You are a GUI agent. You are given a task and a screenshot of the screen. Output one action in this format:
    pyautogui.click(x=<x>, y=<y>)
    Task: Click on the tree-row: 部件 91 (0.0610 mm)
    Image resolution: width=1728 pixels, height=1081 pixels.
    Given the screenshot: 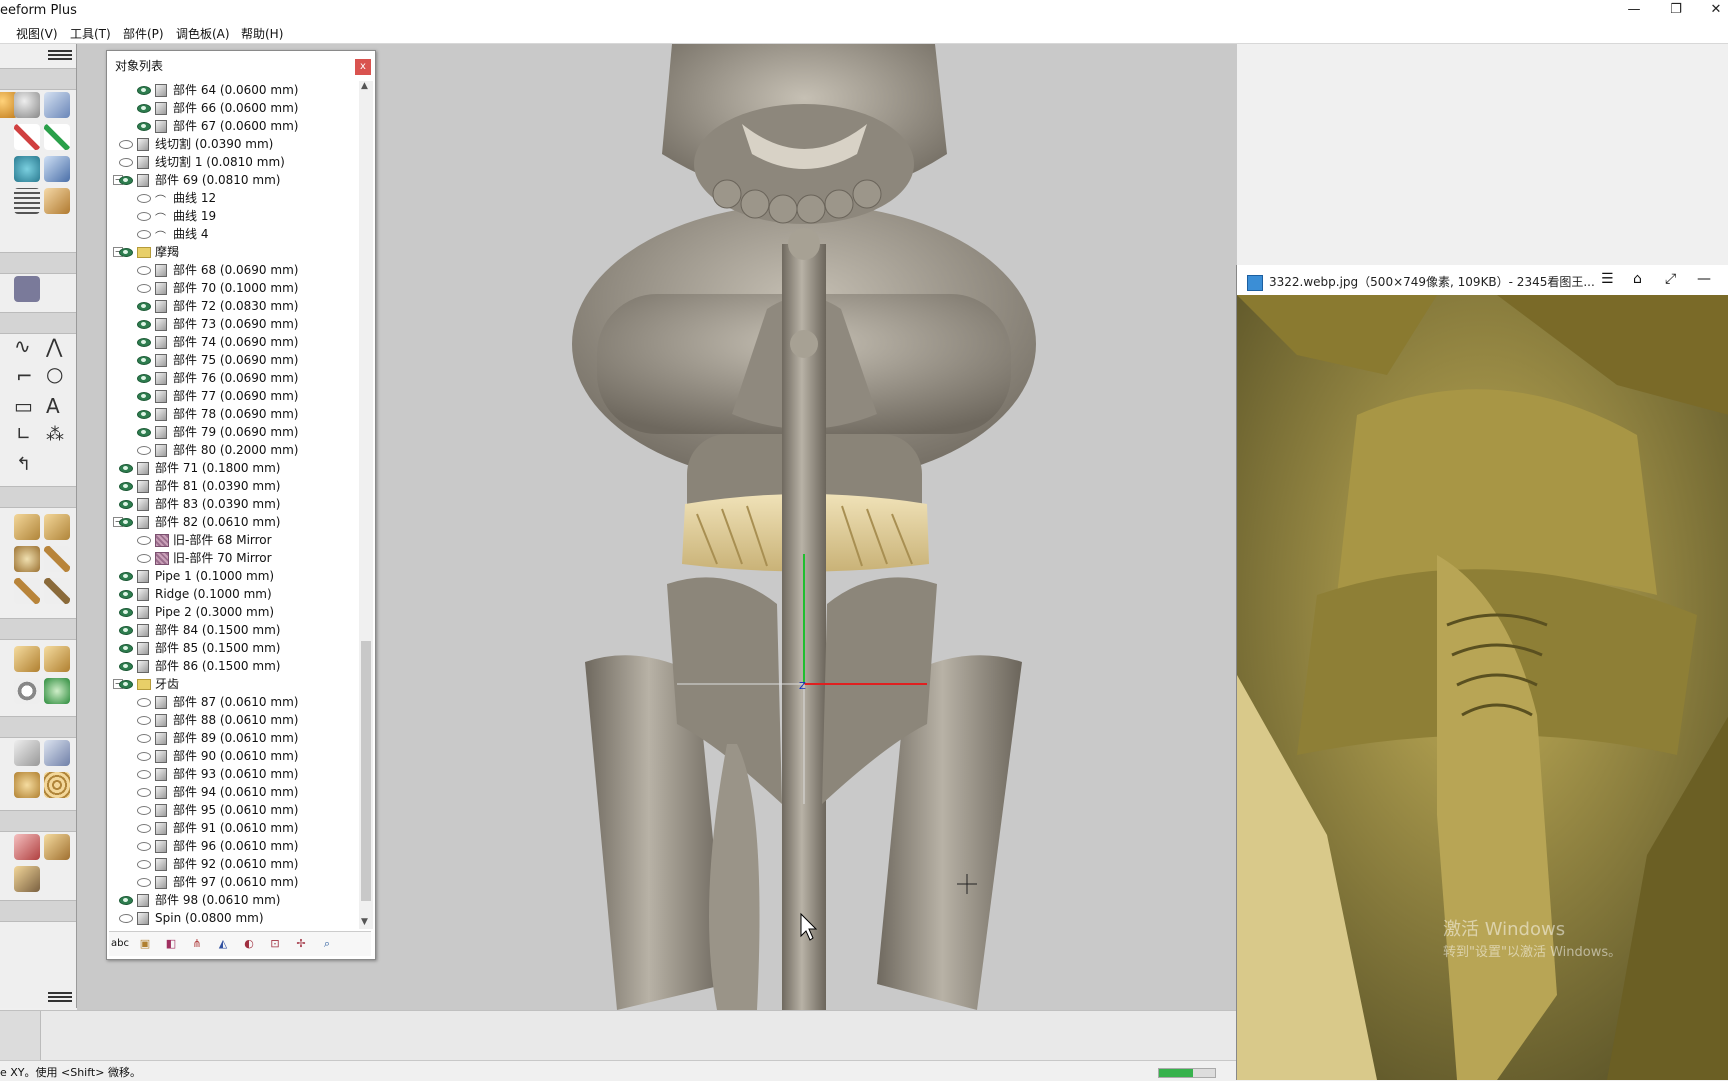 What is the action you would take?
    pyautogui.click(x=236, y=828)
    